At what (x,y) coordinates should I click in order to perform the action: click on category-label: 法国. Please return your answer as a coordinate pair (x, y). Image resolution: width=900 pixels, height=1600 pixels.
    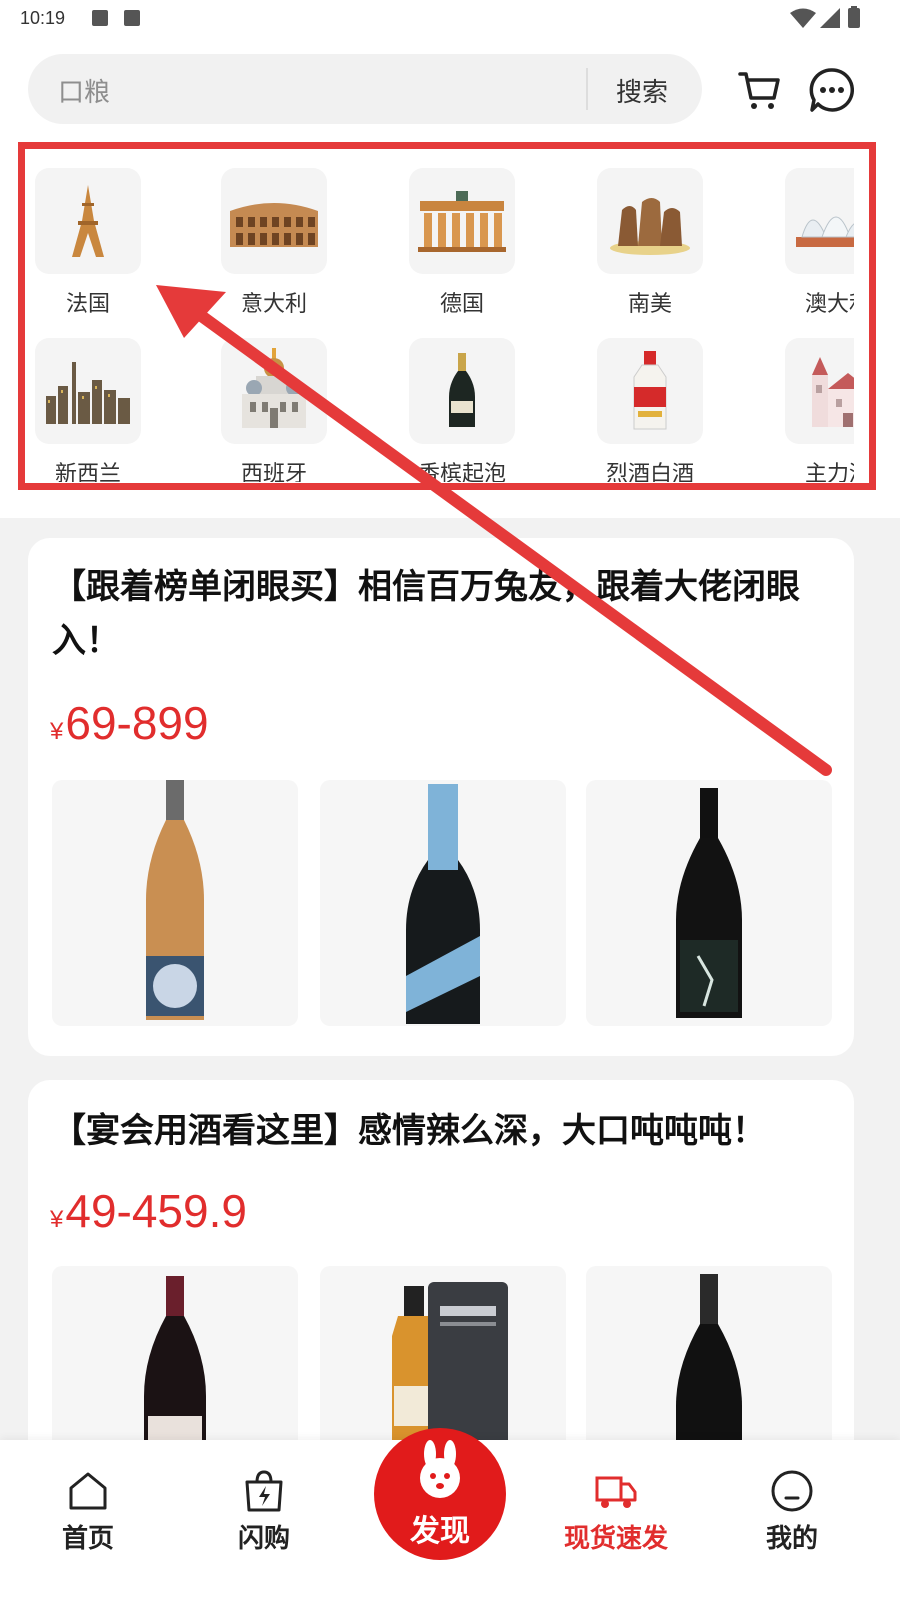
    Looking at the image, I should click on (87, 304).